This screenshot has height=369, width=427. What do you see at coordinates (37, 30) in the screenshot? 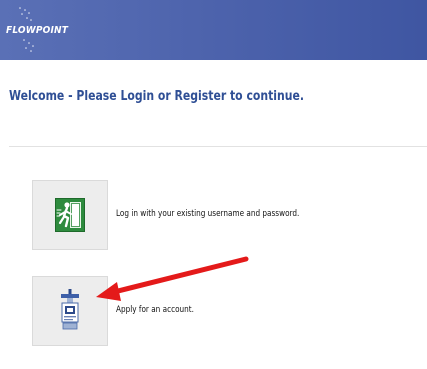
I see `flowpoint-logo: FLOWPOINT` at bounding box center [37, 30].